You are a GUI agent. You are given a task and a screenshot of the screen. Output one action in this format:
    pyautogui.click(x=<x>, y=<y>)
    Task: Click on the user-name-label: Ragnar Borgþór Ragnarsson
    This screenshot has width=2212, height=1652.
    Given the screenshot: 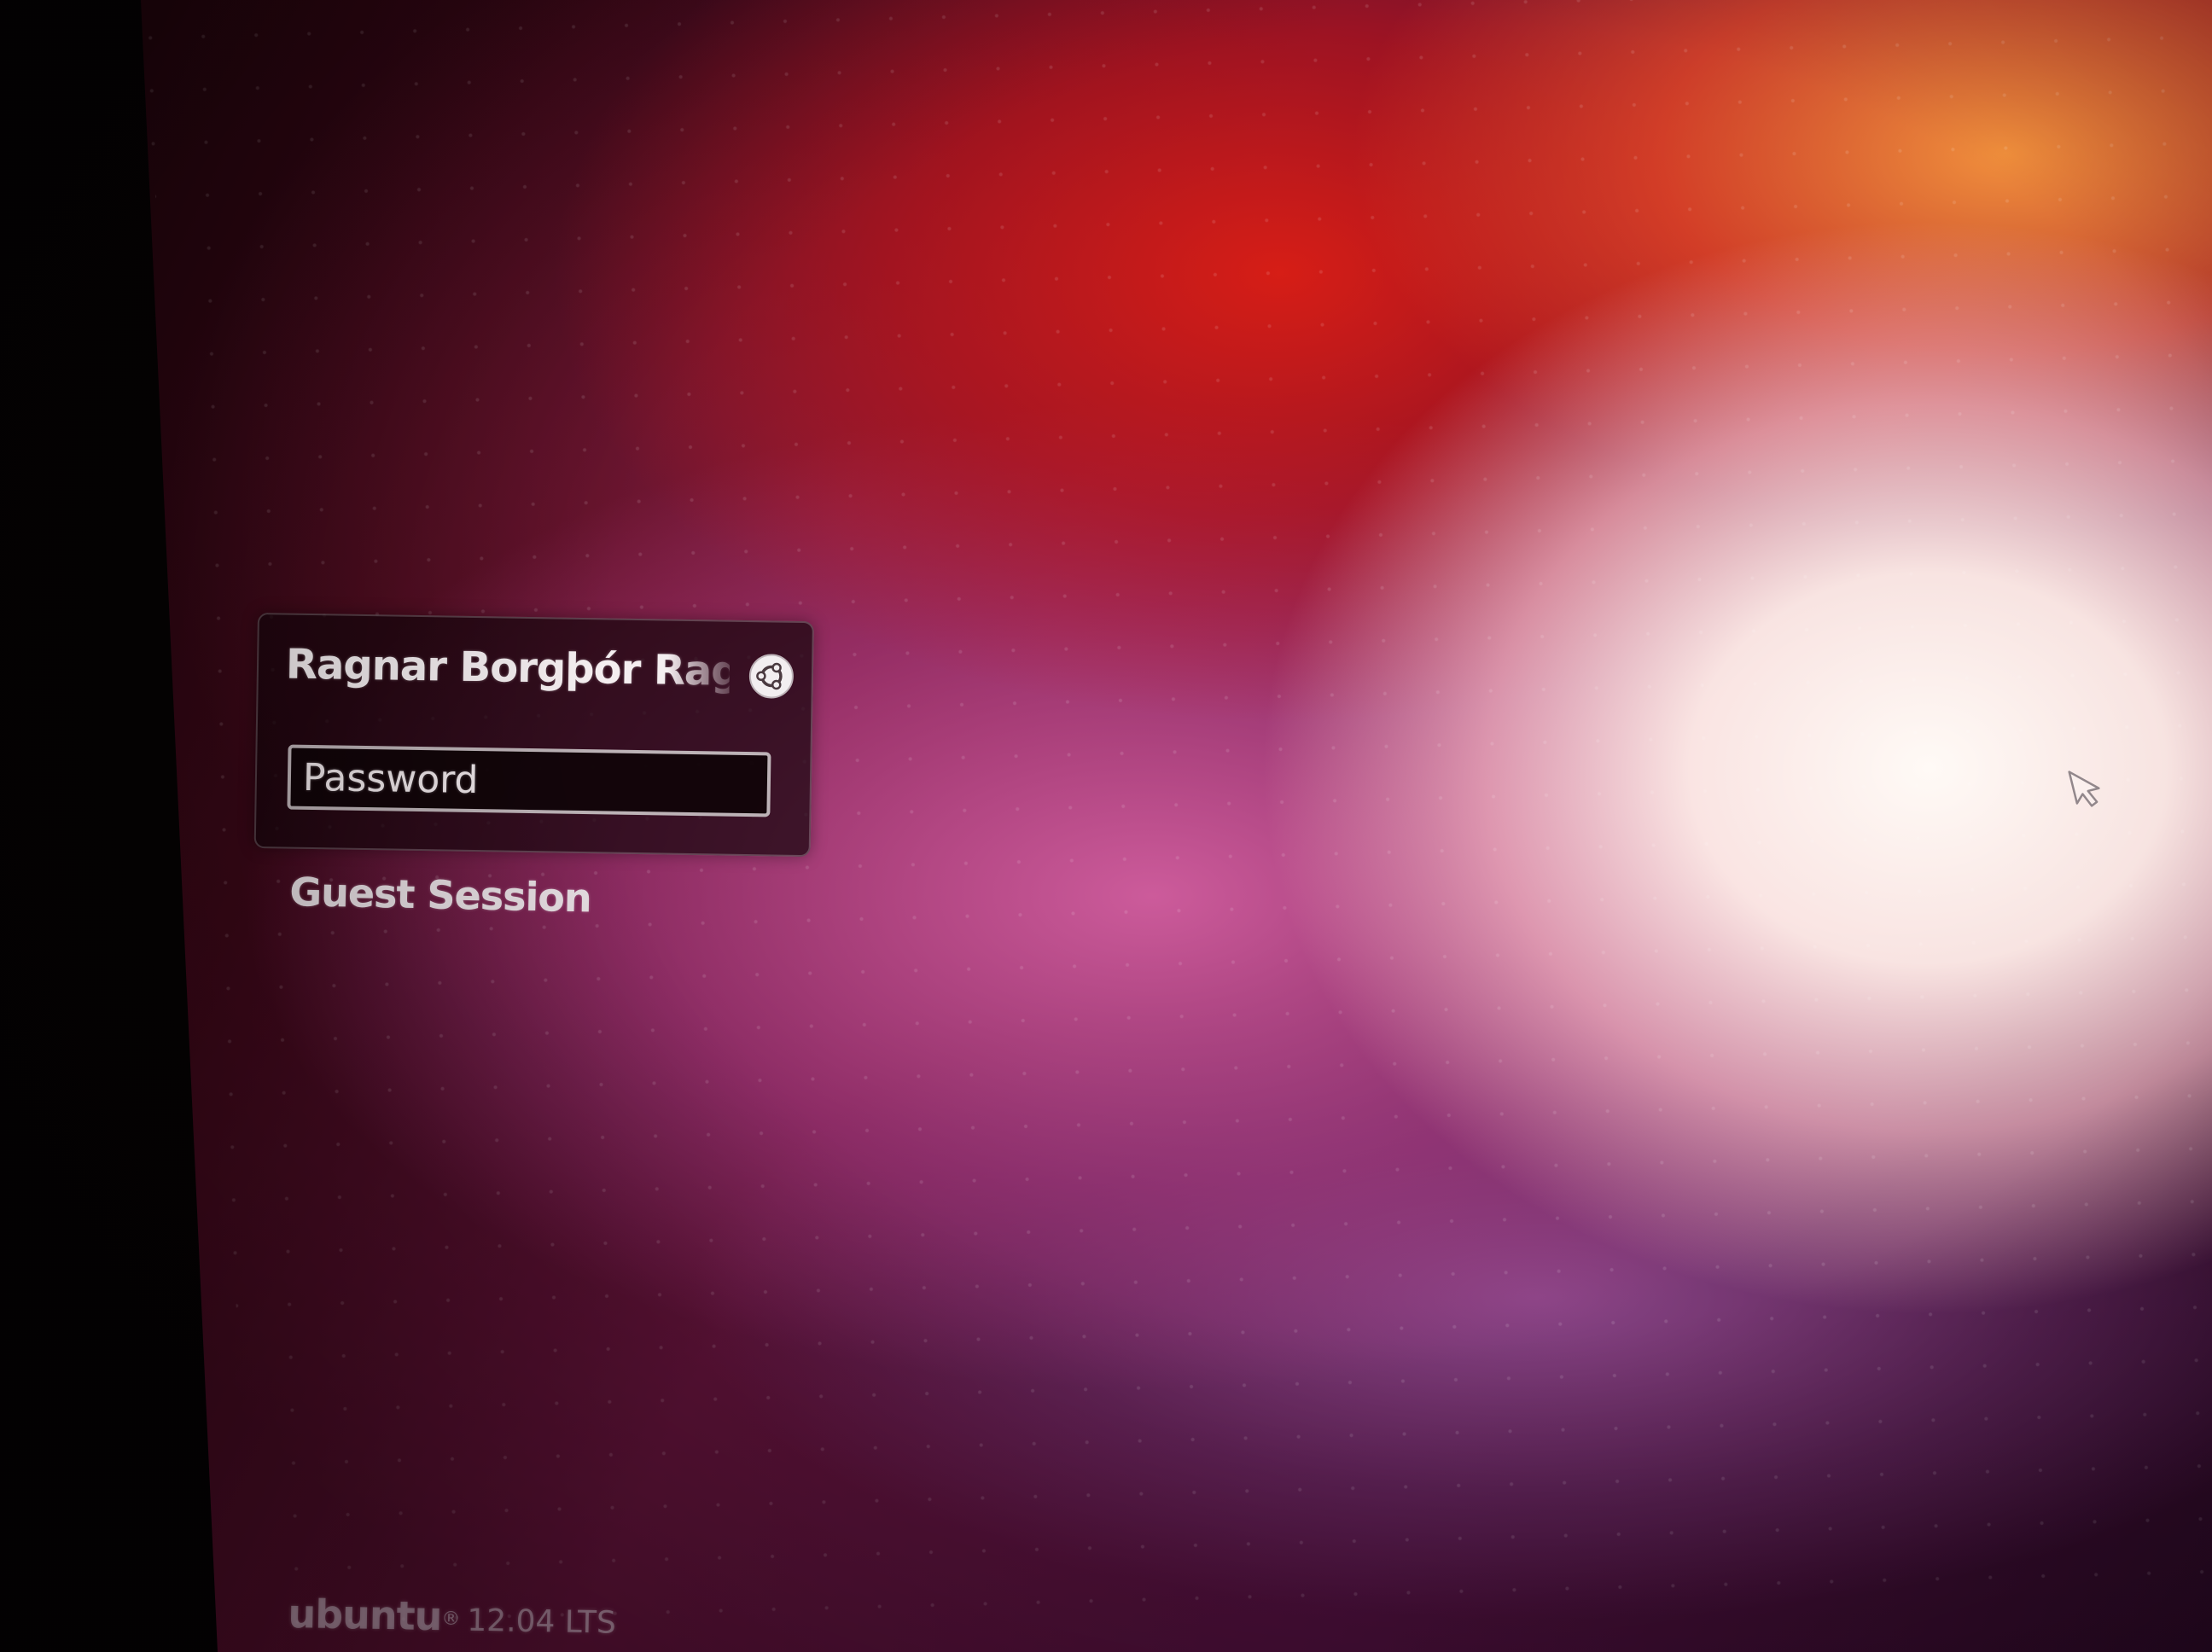 What is the action you would take?
    pyautogui.click(x=508, y=668)
    